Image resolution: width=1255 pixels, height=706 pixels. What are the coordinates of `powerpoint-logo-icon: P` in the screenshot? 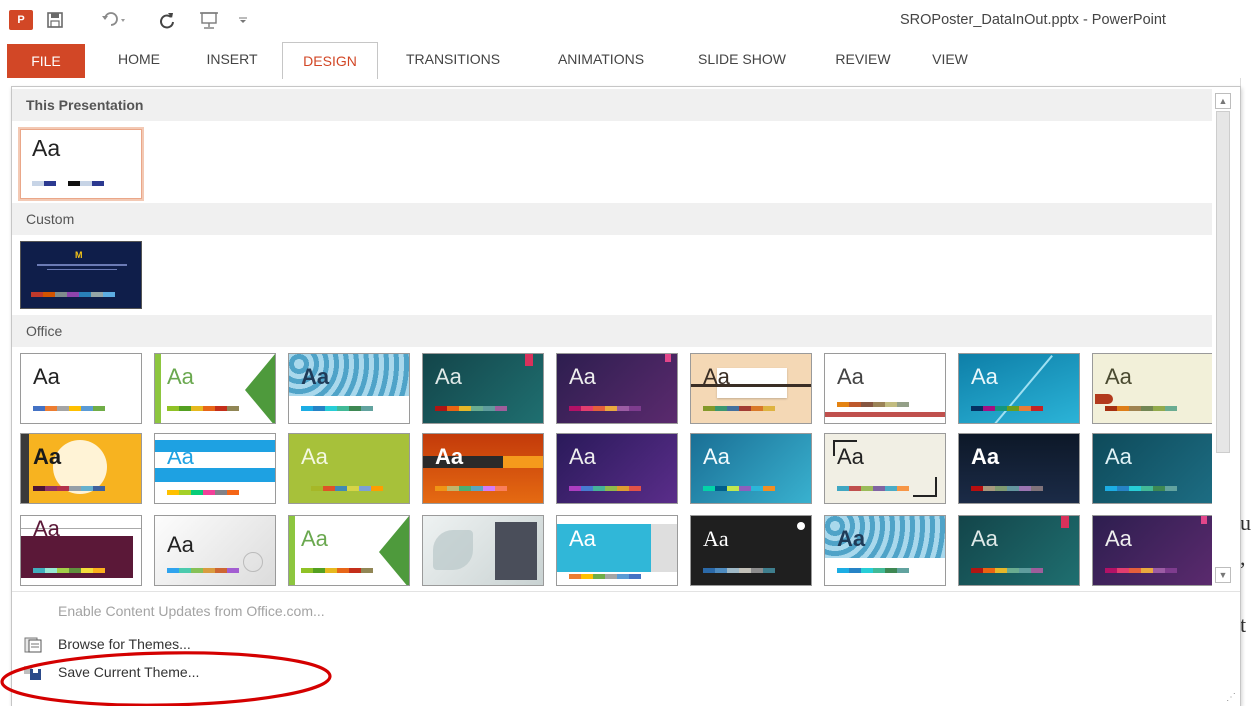 It's located at (21, 20).